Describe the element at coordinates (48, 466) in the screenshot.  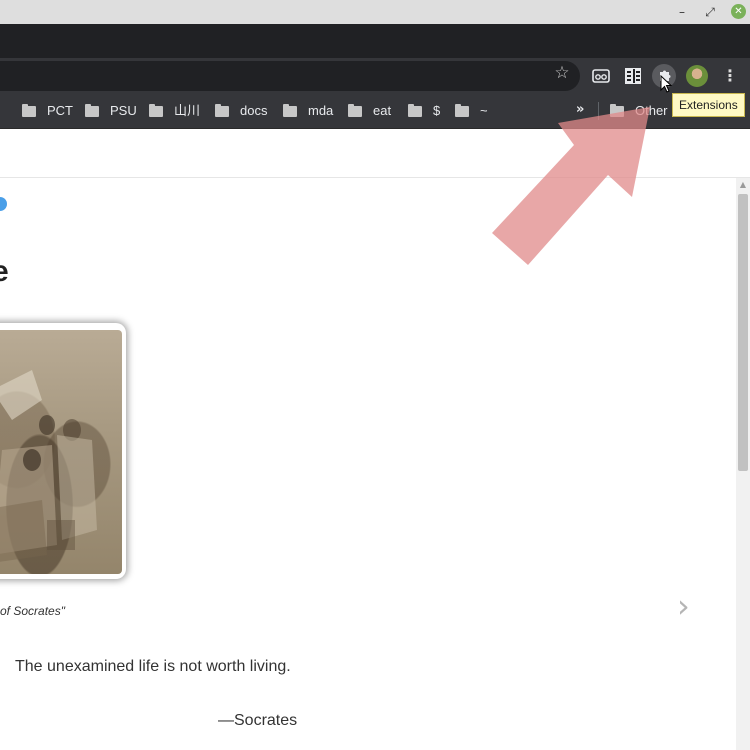
I see `painting-figures` at that location.